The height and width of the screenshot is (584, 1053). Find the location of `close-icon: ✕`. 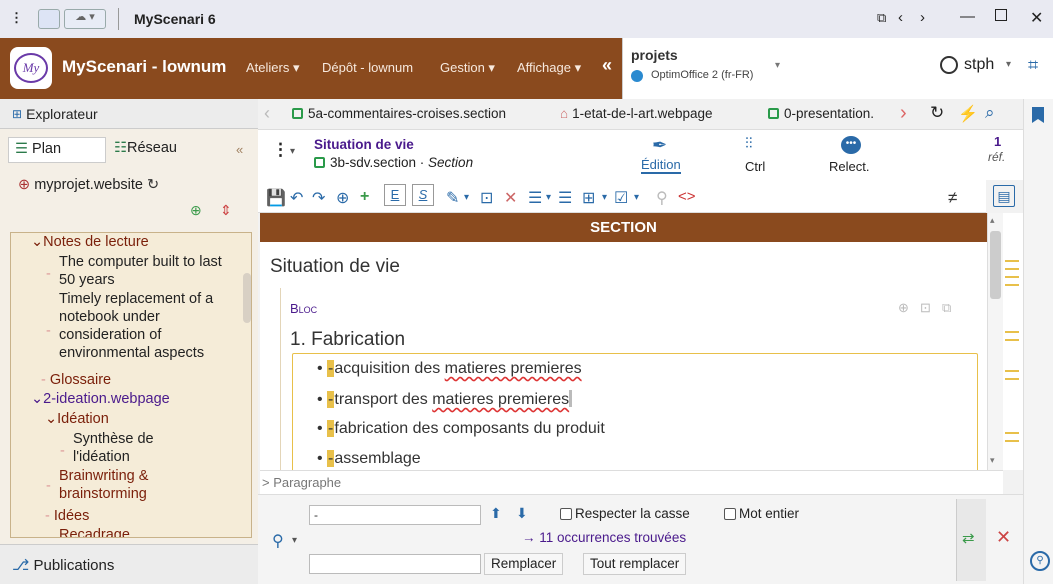

close-icon: ✕ is located at coordinates (1036, 18).